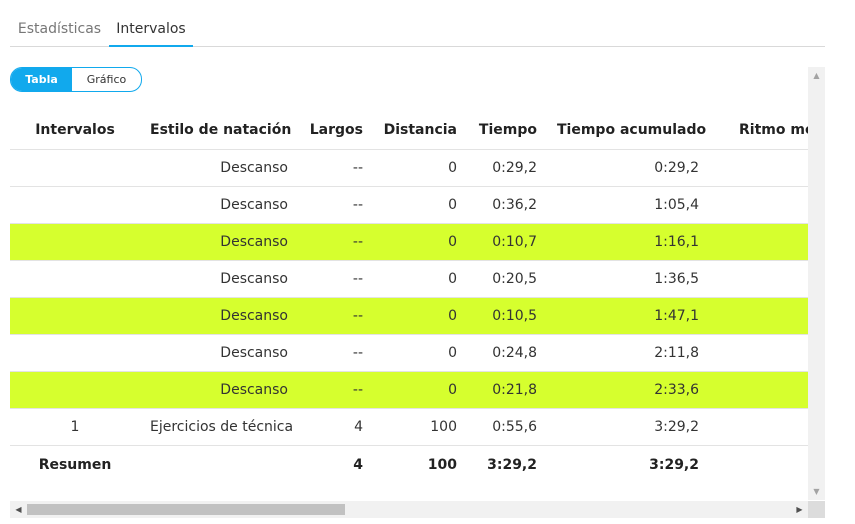 Image resolution: width=855 pixels, height=524 pixels. What do you see at coordinates (507, 122) in the screenshot?
I see `column-header-time: Tiempo` at bounding box center [507, 122].